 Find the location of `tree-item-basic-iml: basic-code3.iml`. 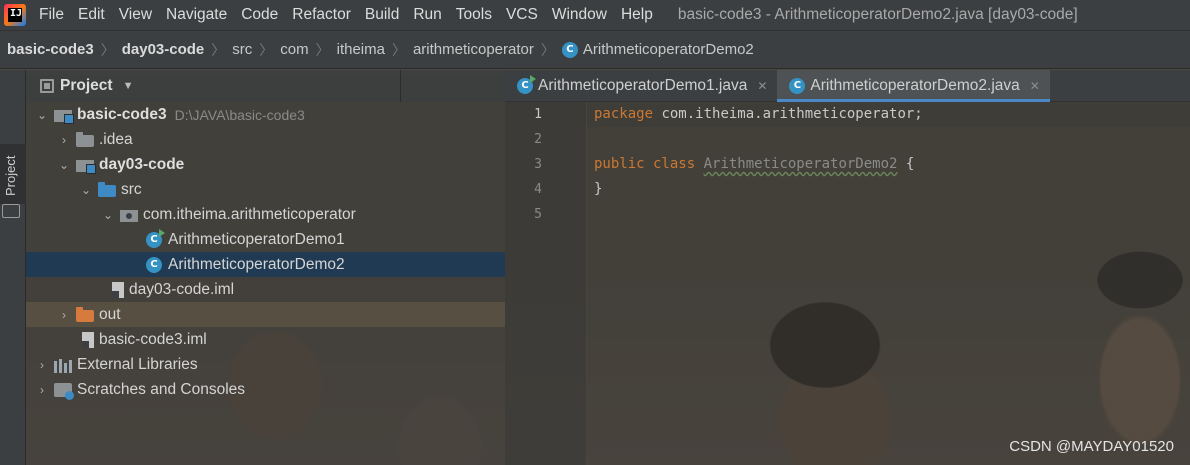

tree-item-basic-iml: basic-code3.iml is located at coordinates (265, 339).